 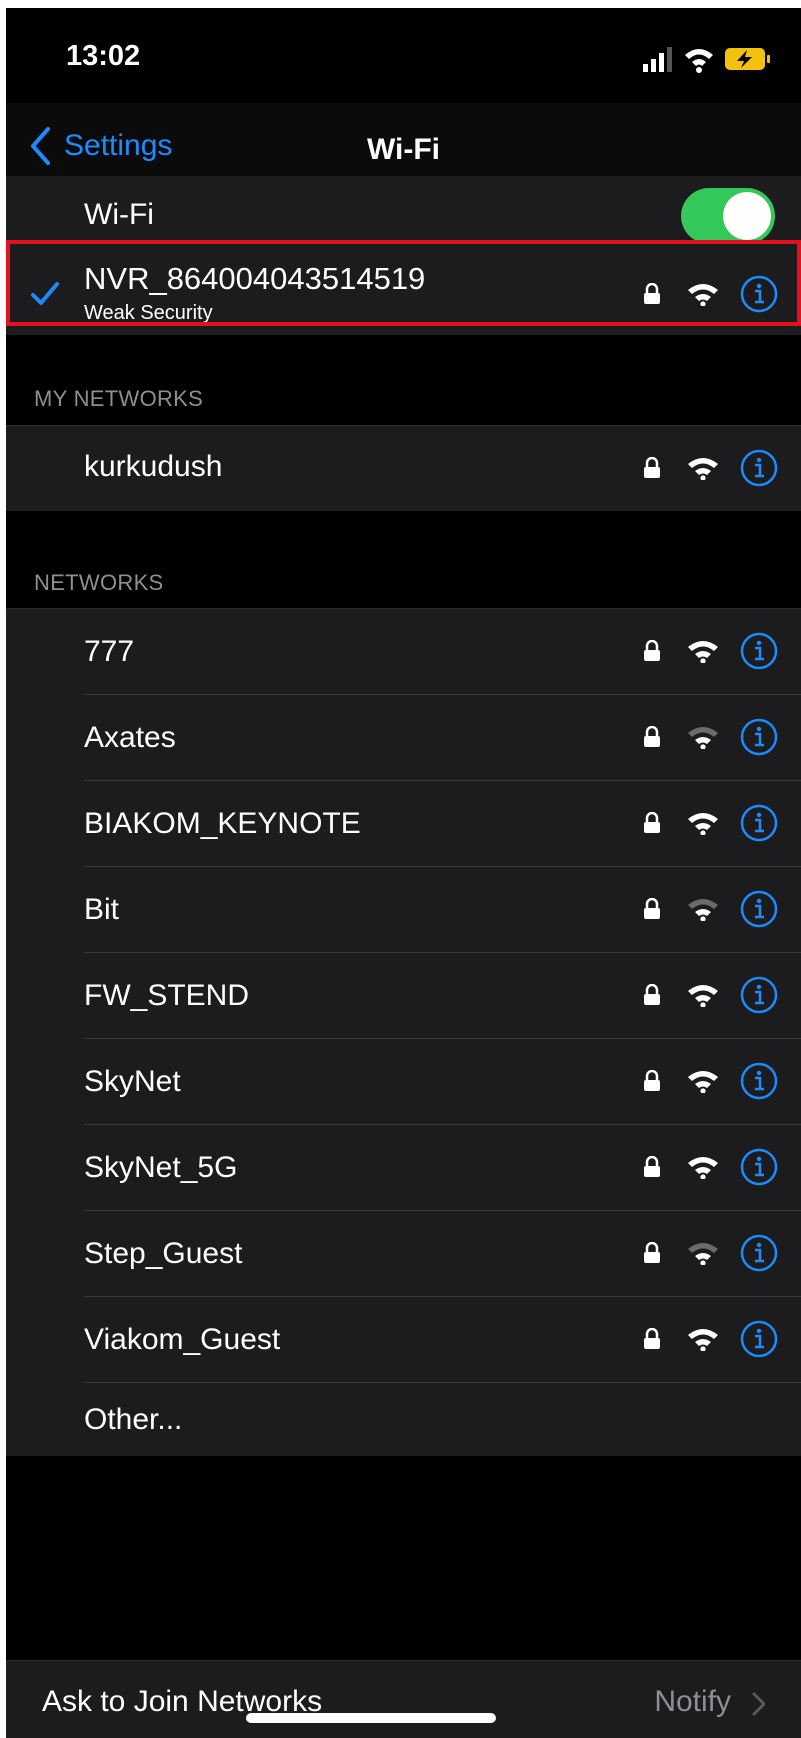 What do you see at coordinates (109, 651) in the screenshot?
I see `network-name: 777` at bounding box center [109, 651].